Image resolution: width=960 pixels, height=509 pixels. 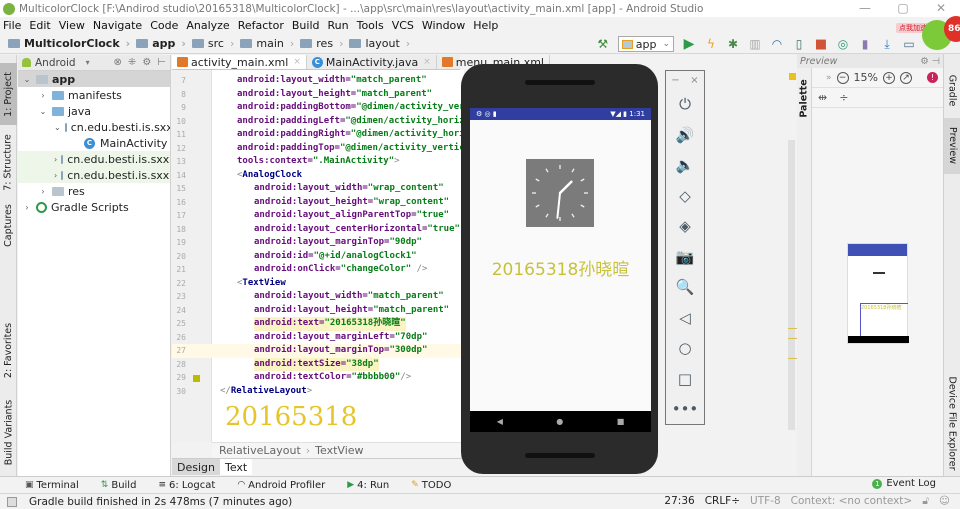 I want to click on chevron-down-icon: ▾, so click(x=88, y=62).